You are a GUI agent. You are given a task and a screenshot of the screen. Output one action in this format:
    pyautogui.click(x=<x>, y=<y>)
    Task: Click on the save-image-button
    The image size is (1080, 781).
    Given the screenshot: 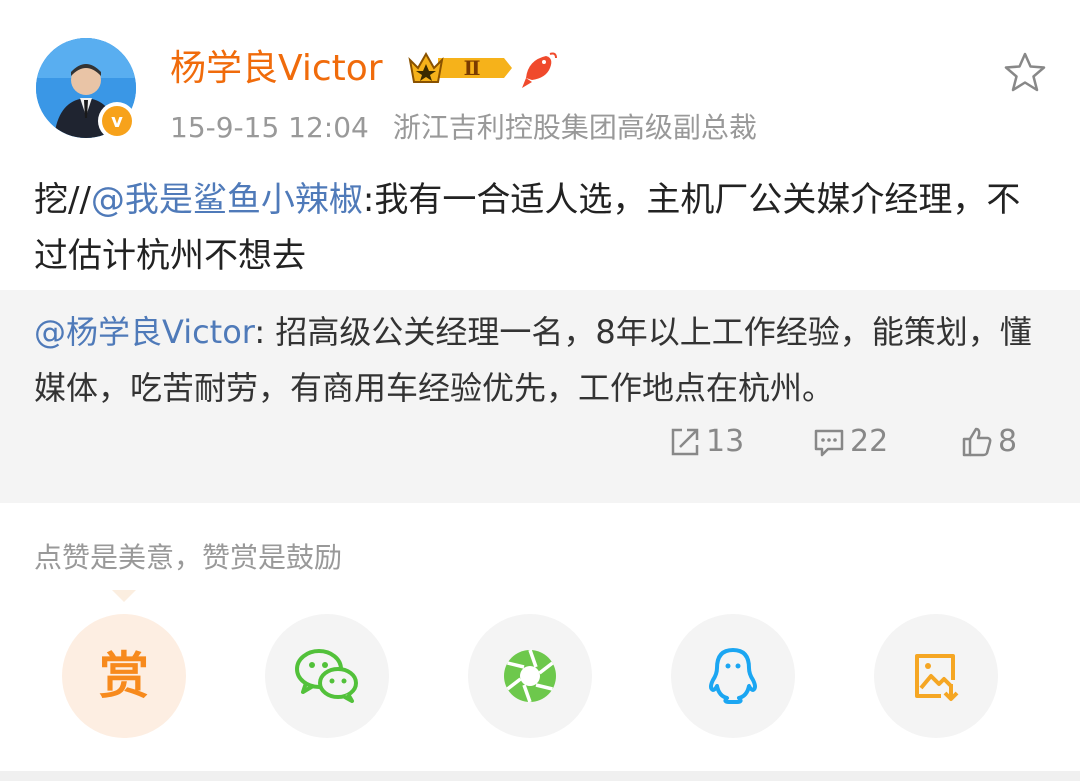 What is the action you would take?
    pyautogui.click(x=936, y=676)
    